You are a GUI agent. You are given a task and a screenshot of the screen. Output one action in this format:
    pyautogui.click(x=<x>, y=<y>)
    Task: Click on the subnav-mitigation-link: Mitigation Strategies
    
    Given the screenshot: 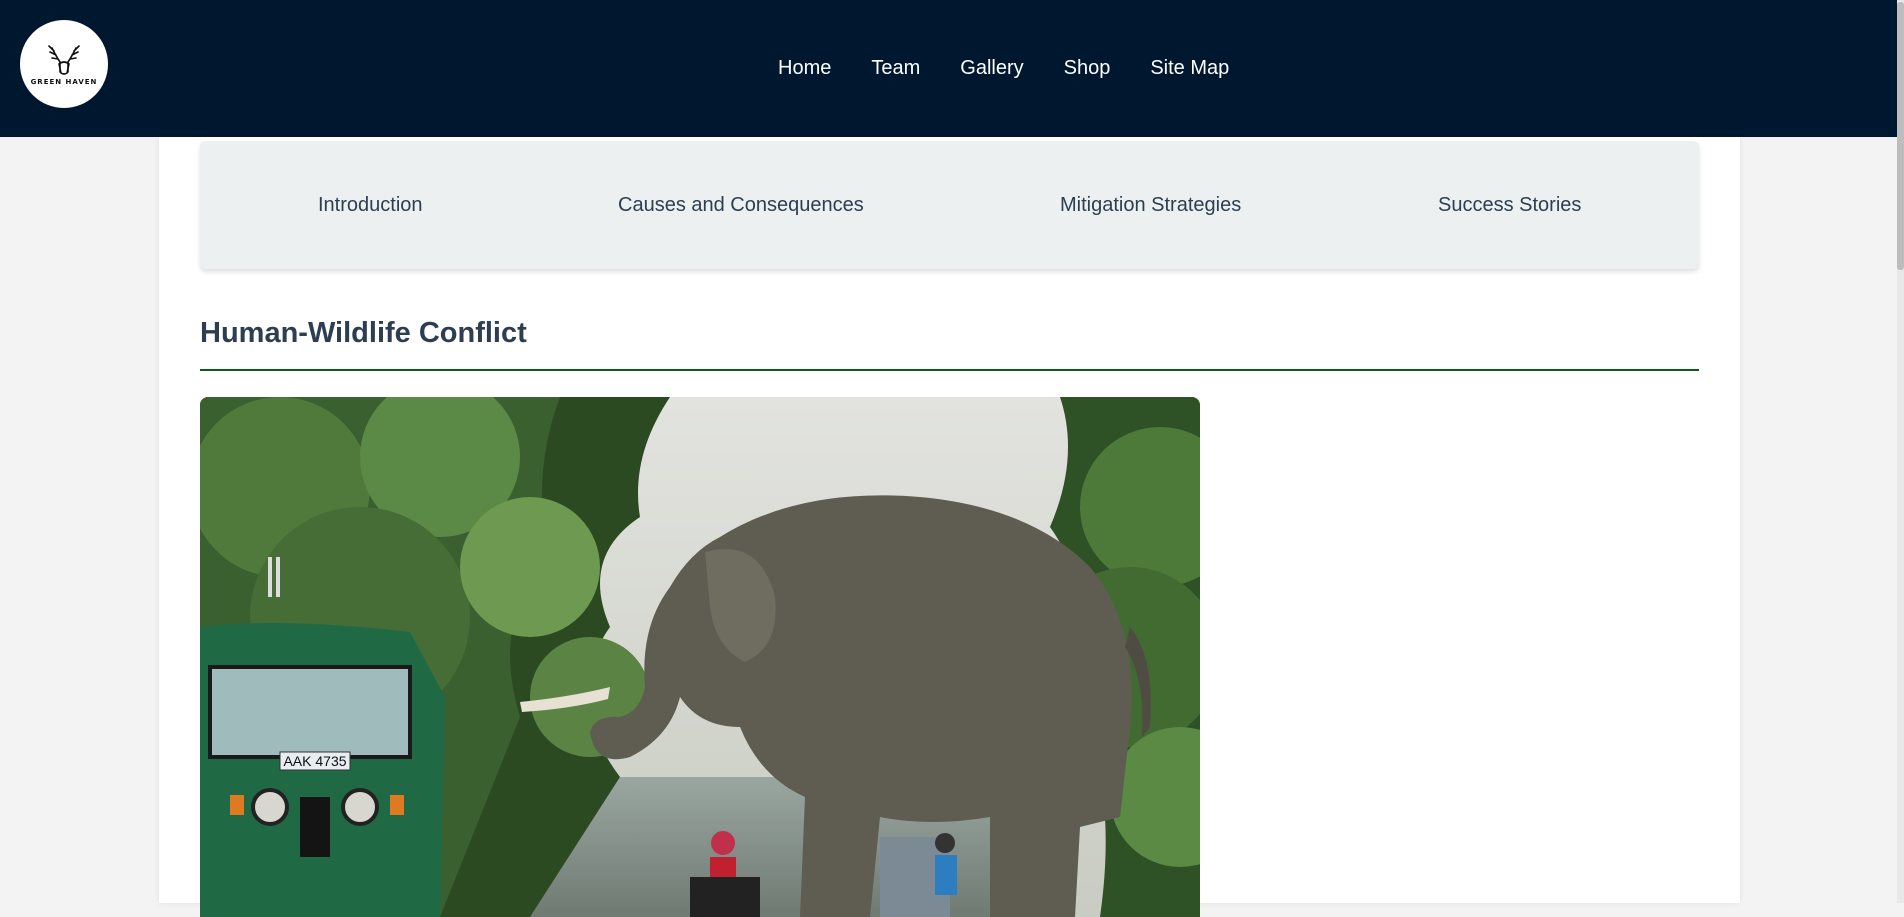 What is the action you would take?
    pyautogui.click(x=1150, y=205)
    